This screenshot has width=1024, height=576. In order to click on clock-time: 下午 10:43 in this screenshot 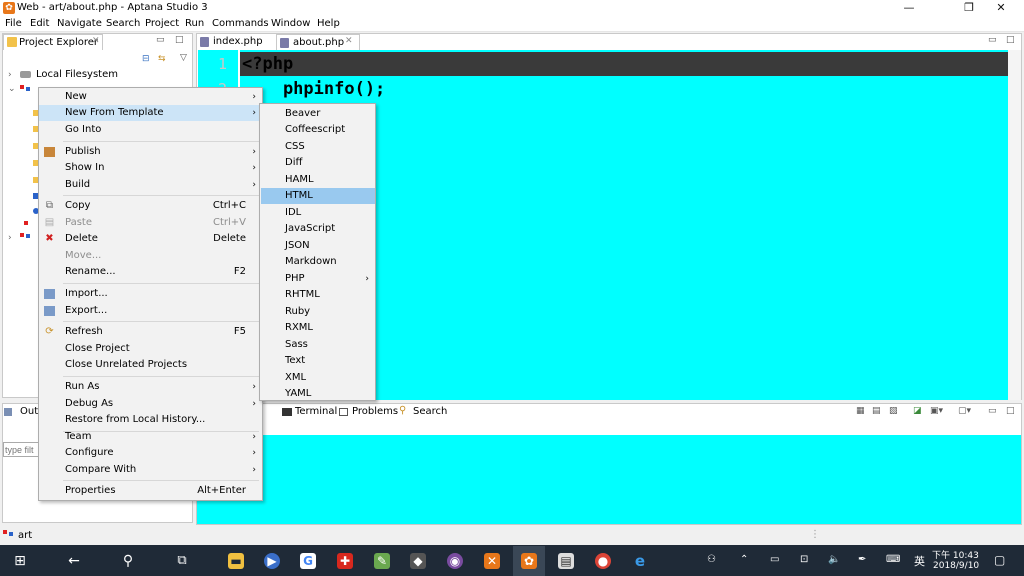, I will do `click(955, 554)`.